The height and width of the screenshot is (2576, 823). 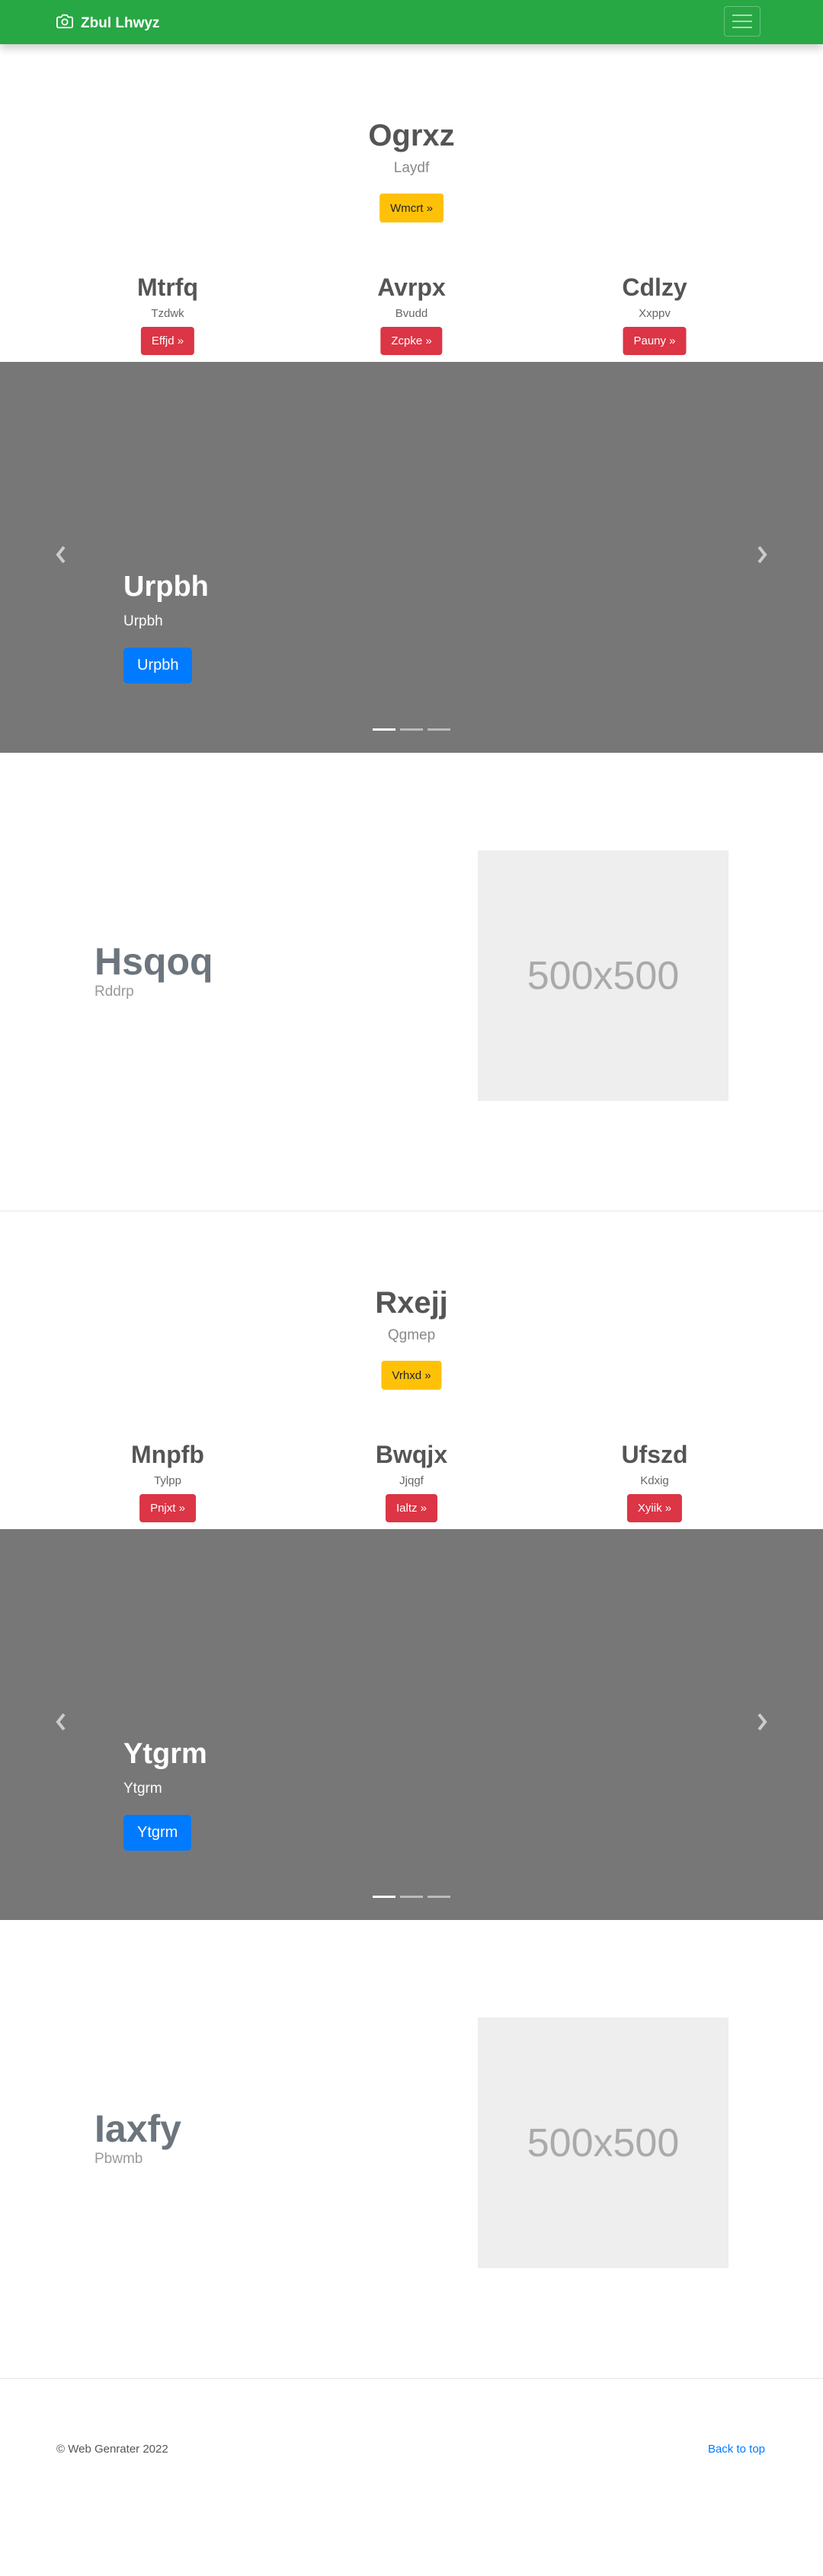 What do you see at coordinates (167, 313) in the screenshot?
I see `column-text: Tzdwk` at bounding box center [167, 313].